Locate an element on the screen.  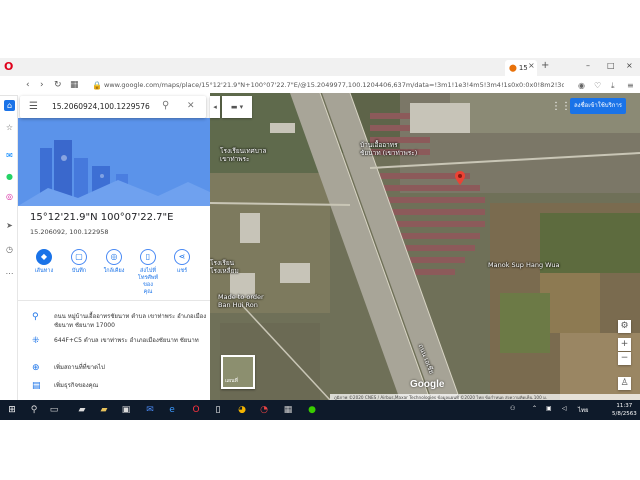
more-icon: ⋯ is located at coordinates (9, 273).